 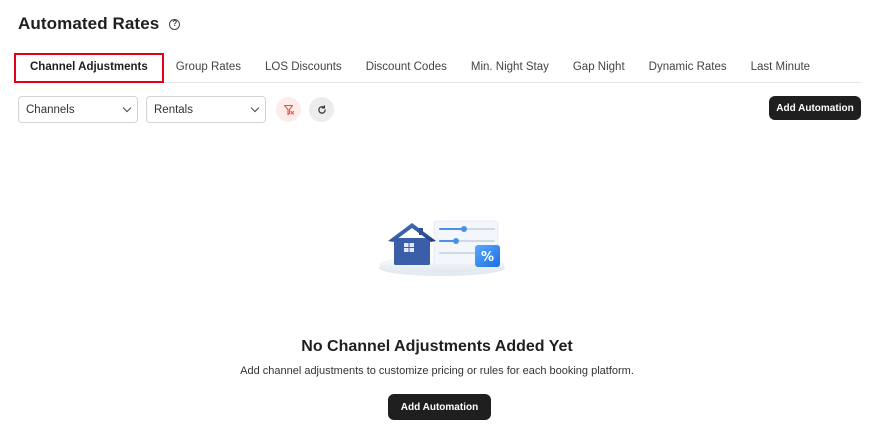 What do you see at coordinates (89, 23) in the screenshot?
I see `page-title: Automated Rates` at bounding box center [89, 23].